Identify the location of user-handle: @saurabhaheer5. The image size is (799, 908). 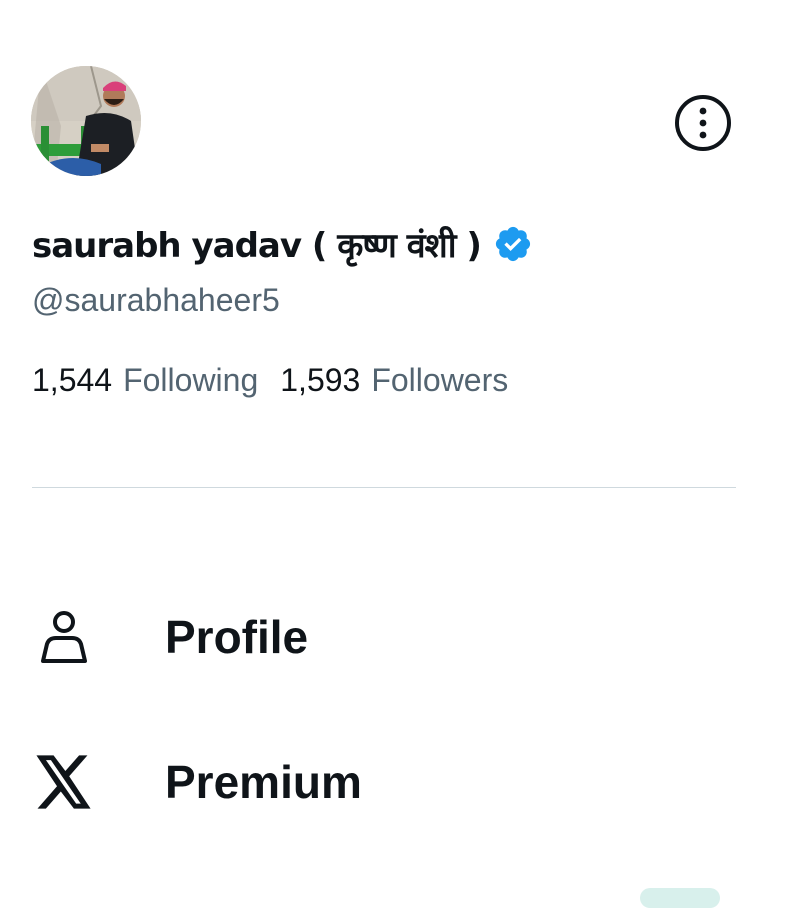
(156, 300).